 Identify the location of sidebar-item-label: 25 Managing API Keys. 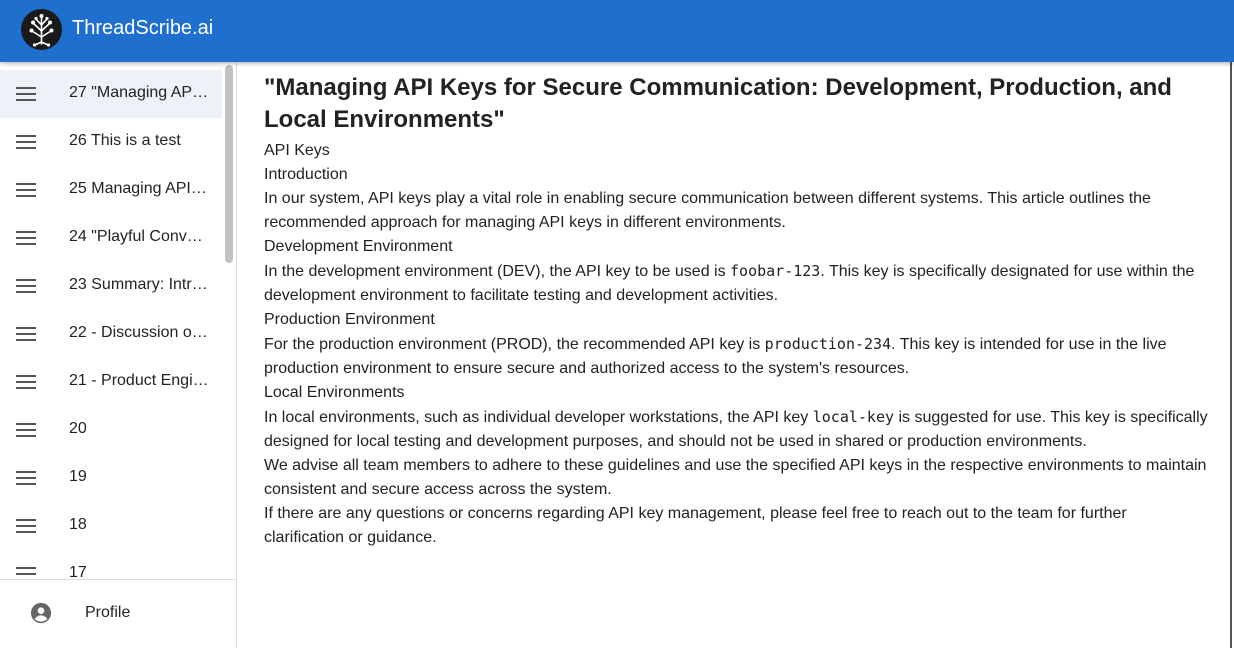
(139, 188).